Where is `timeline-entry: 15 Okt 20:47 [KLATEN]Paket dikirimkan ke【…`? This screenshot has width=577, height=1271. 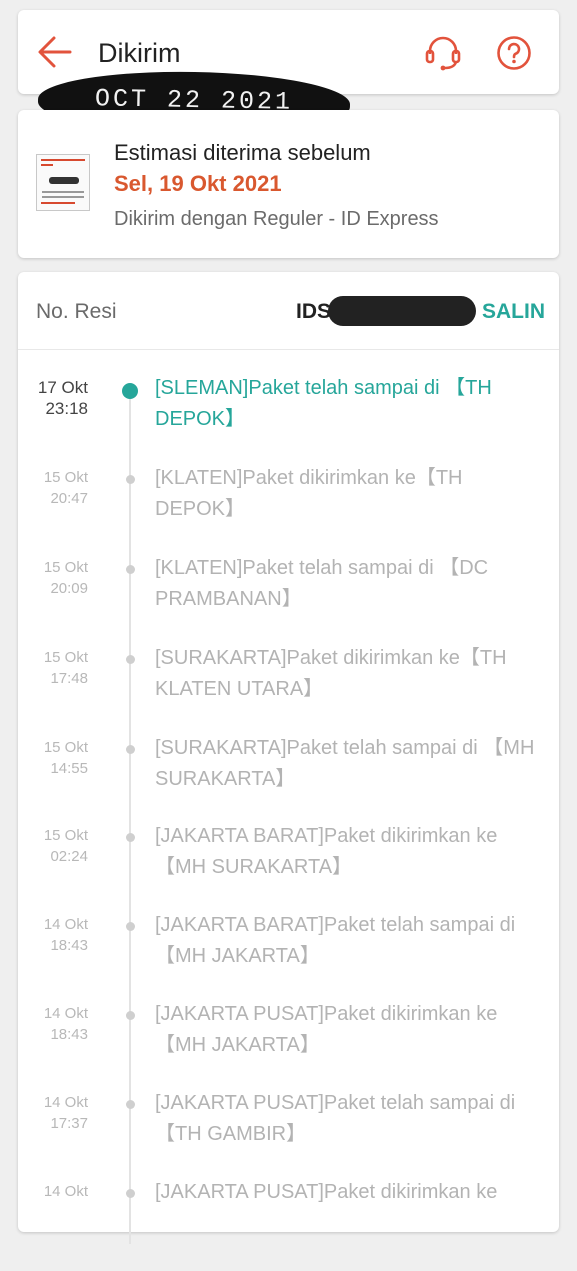
timeline-entry: 15 Okt 20:47 [KLATEN]Paket dikirimkan ke【… is located at coordinates (288, 512).